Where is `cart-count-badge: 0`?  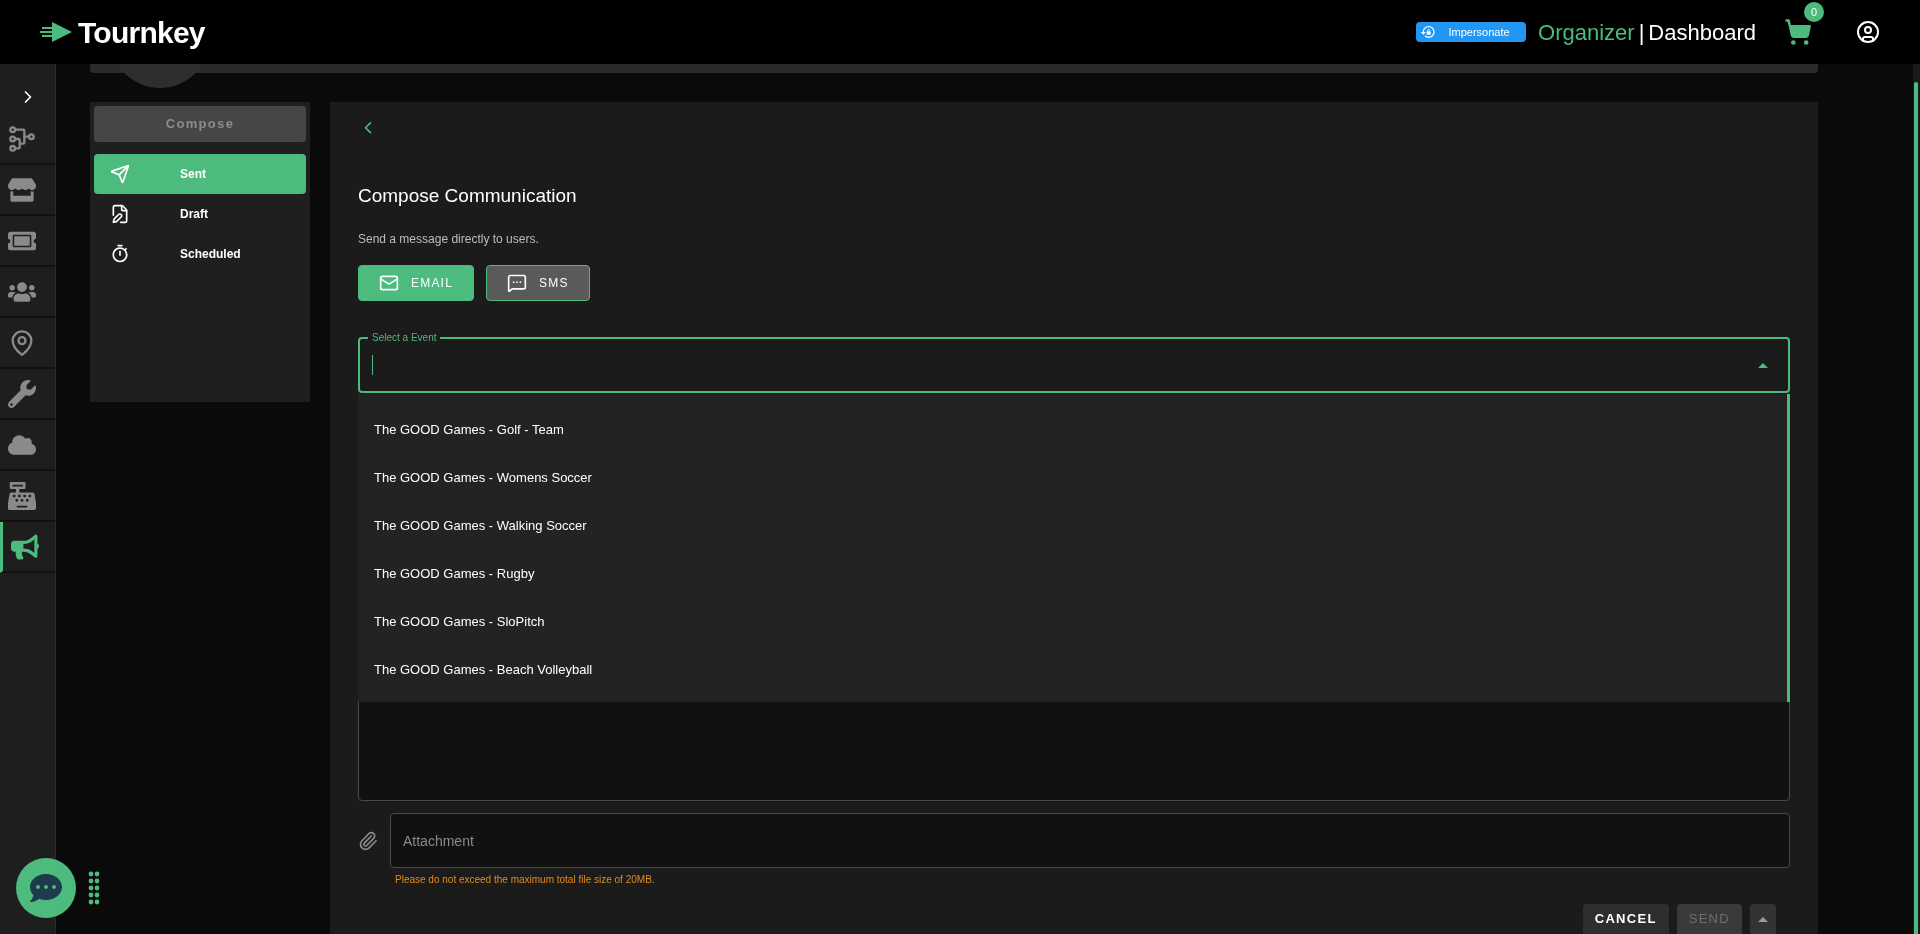 cart-count-badge: 0 is located at coordinates (1814, 12).